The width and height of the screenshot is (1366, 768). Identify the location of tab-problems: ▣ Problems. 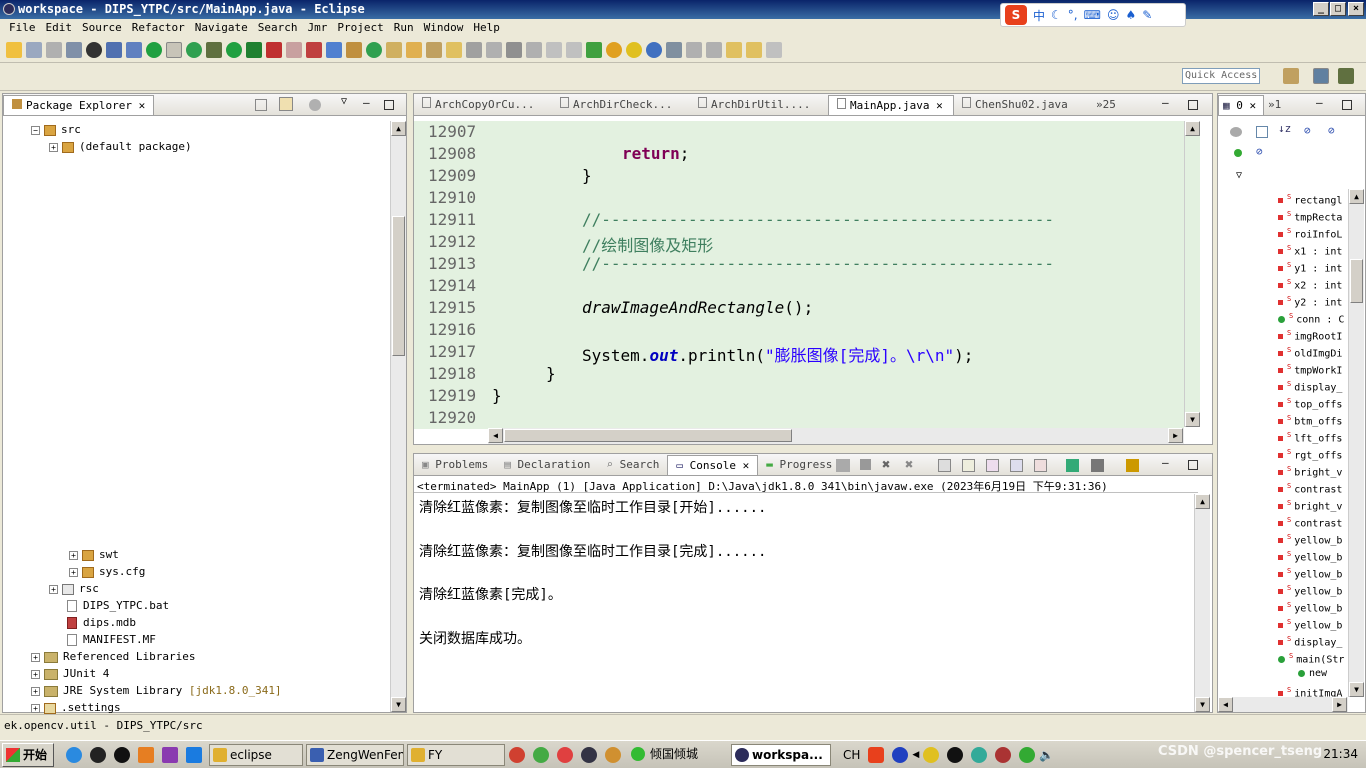
(455, 465).